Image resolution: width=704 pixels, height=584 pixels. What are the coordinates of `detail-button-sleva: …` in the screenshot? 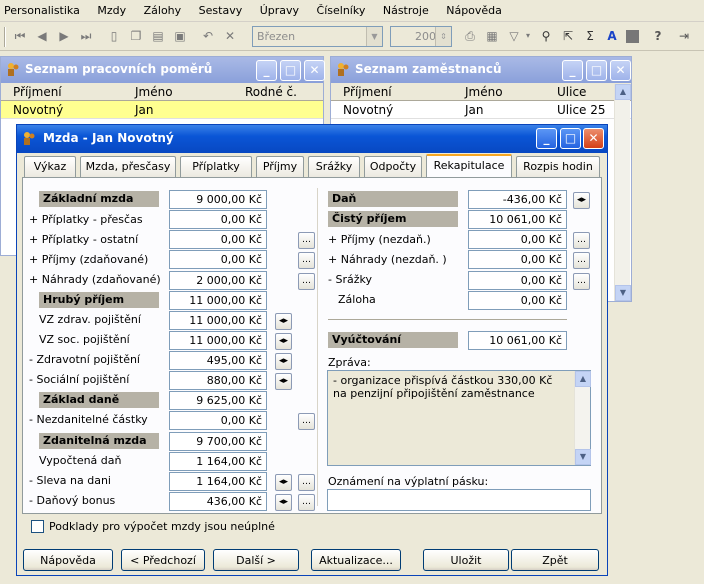 It's located at (306, 482).